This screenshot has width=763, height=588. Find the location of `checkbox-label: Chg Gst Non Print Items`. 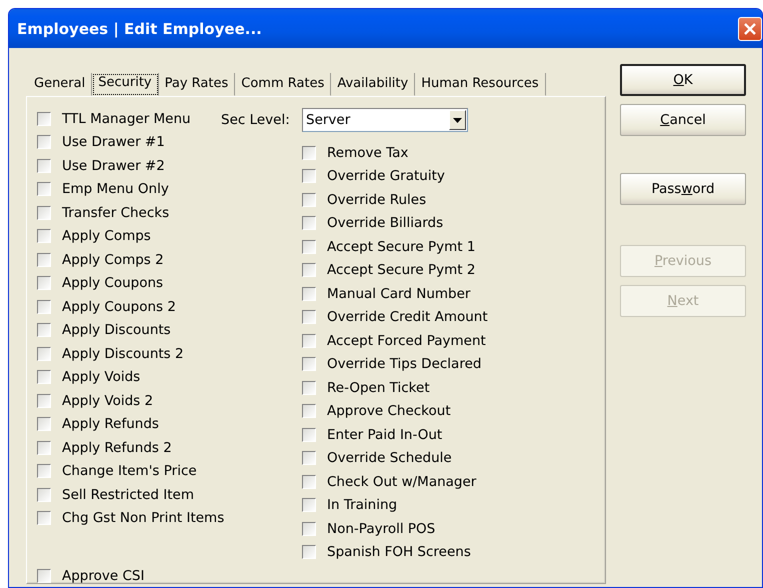

checkbox-label: Chg Gst Non Print Items is located at coordinates (143, 518).